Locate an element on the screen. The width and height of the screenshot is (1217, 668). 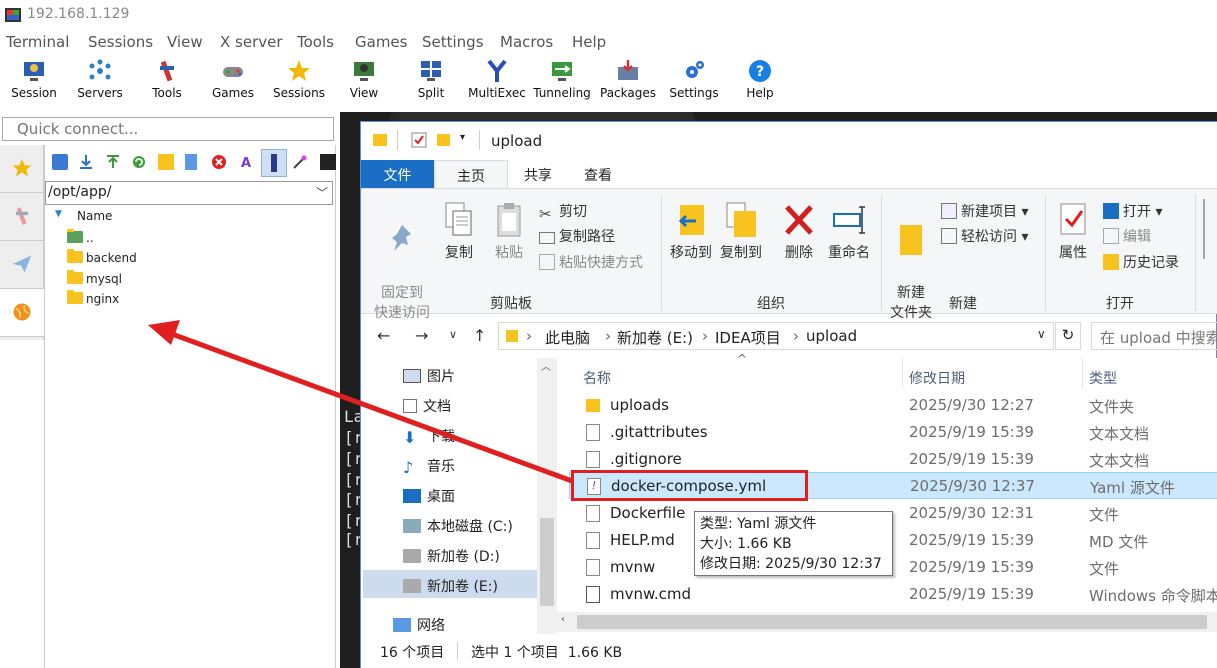
breadcrumb-volume-e: 新加卷 (E:) is located at coordinates (655, 337).